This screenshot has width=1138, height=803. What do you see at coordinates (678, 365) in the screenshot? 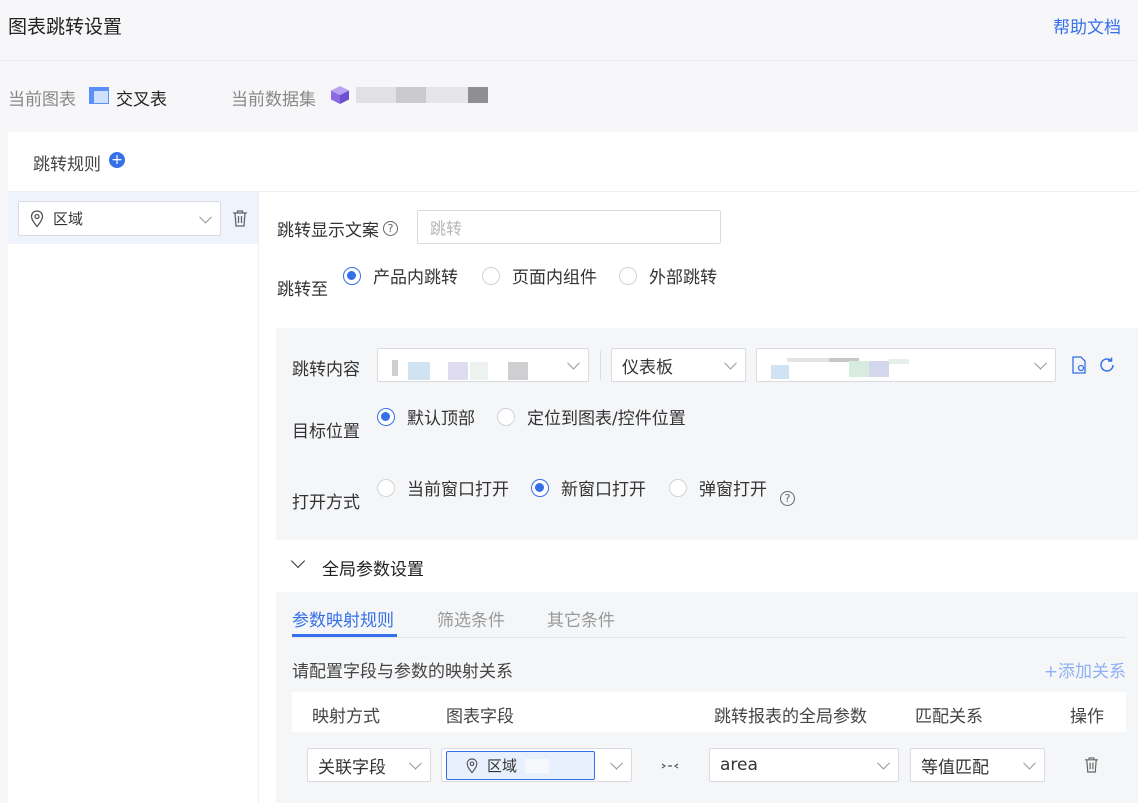
I see `content-type-select: 仪表板` at bounding box center [678, 365].